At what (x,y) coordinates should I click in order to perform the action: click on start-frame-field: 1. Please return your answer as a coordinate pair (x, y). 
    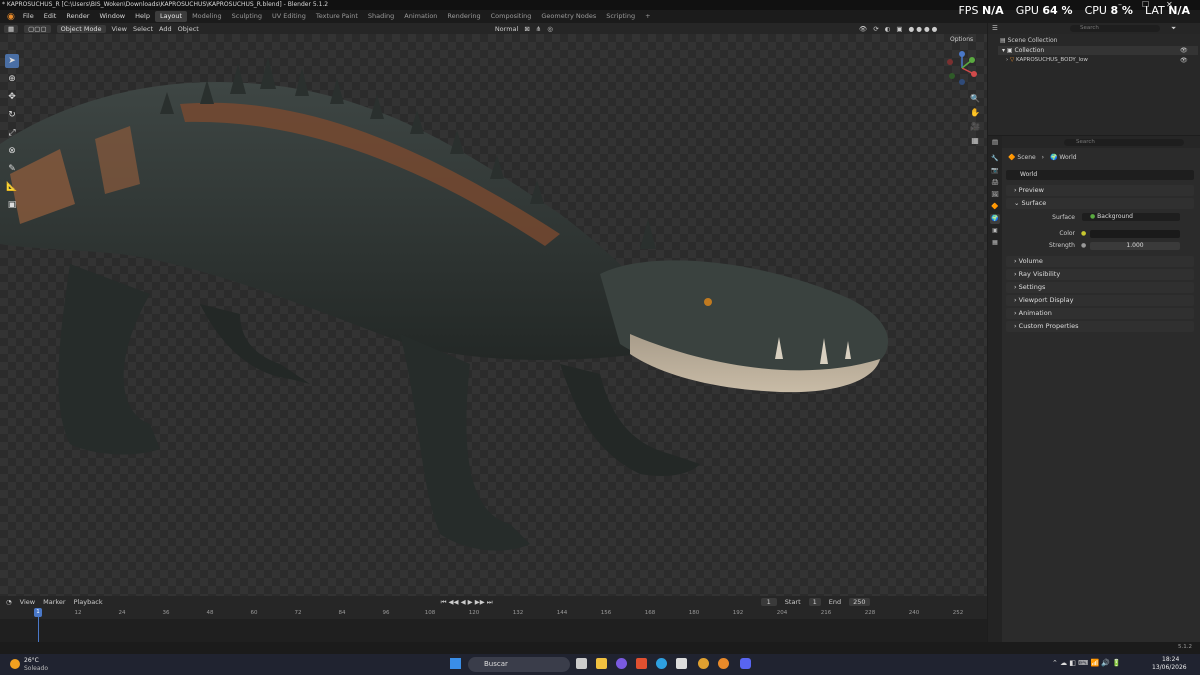
    Looking at the image, I should click on (814, 602).